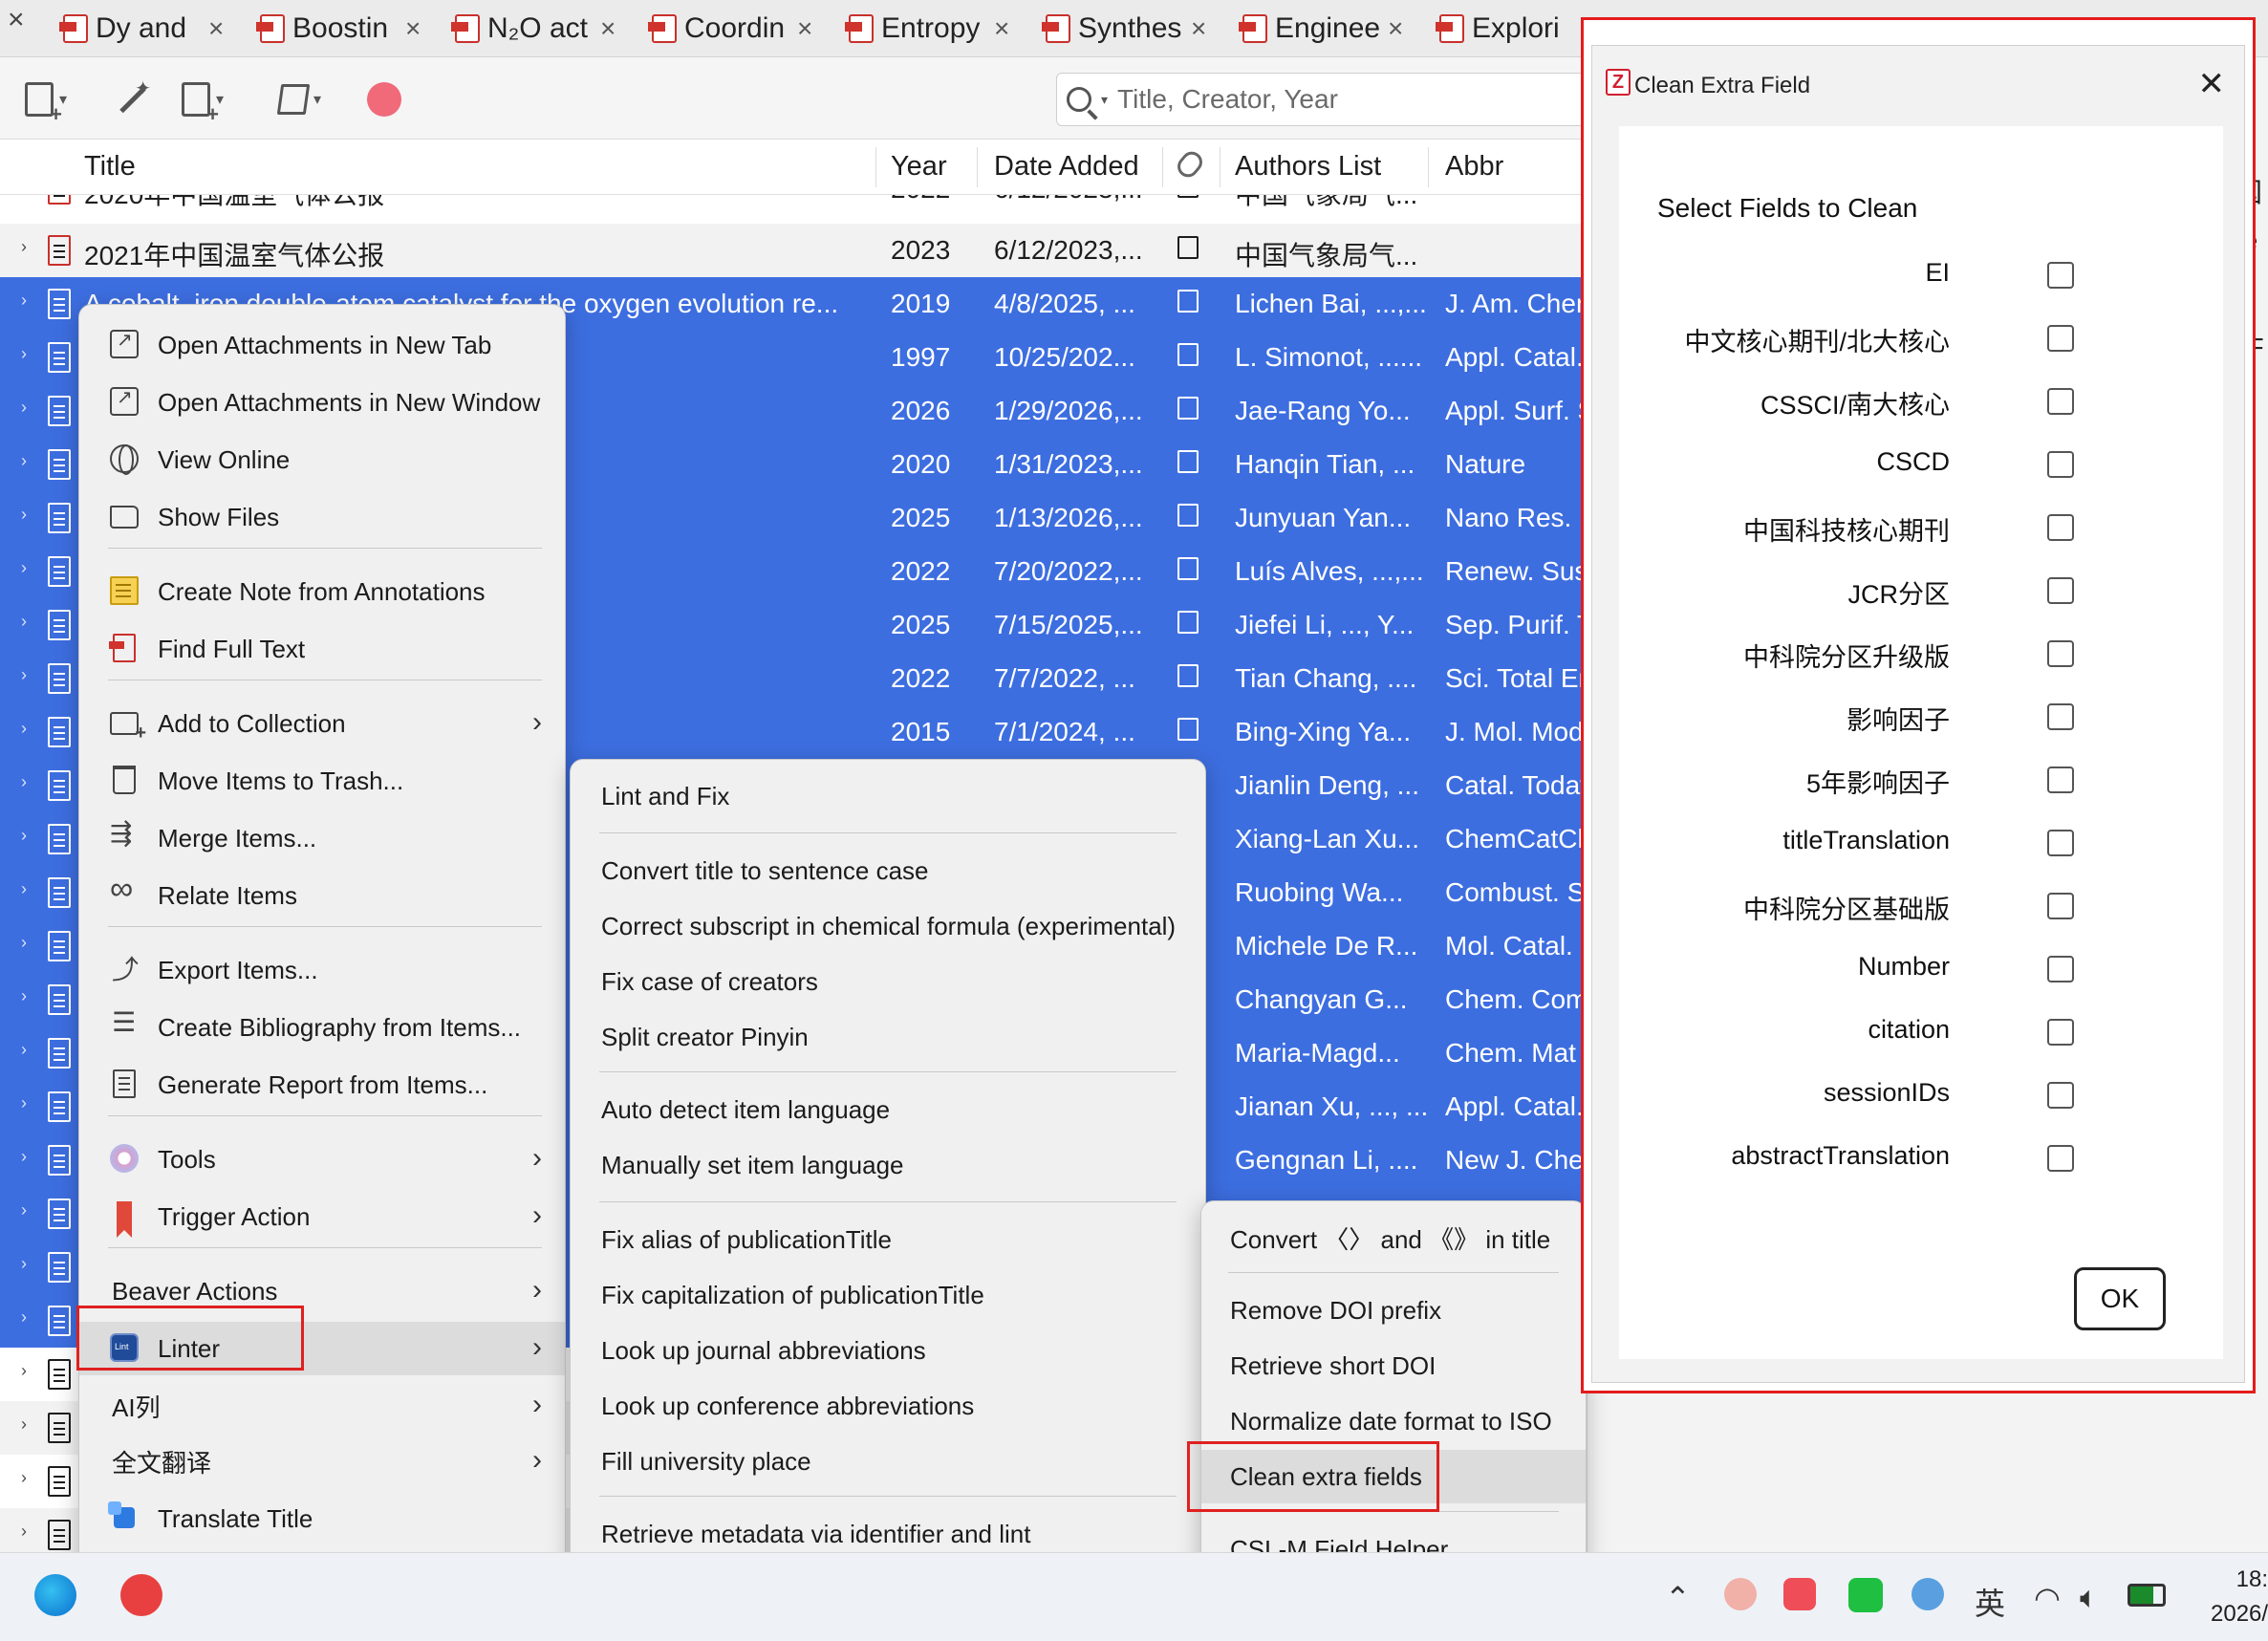  Describe the element at coordinates (1474, 167) in the screenshot. I see `column-abbr: Abbr` at that location.